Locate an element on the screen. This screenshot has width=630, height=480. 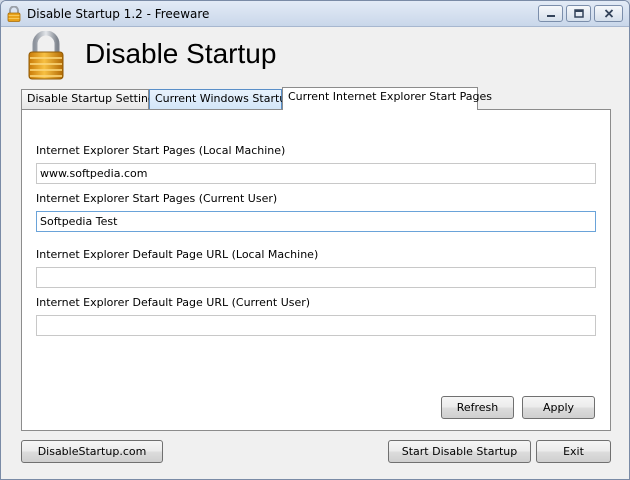
minimize-icon is located at coordinates (550, 15).